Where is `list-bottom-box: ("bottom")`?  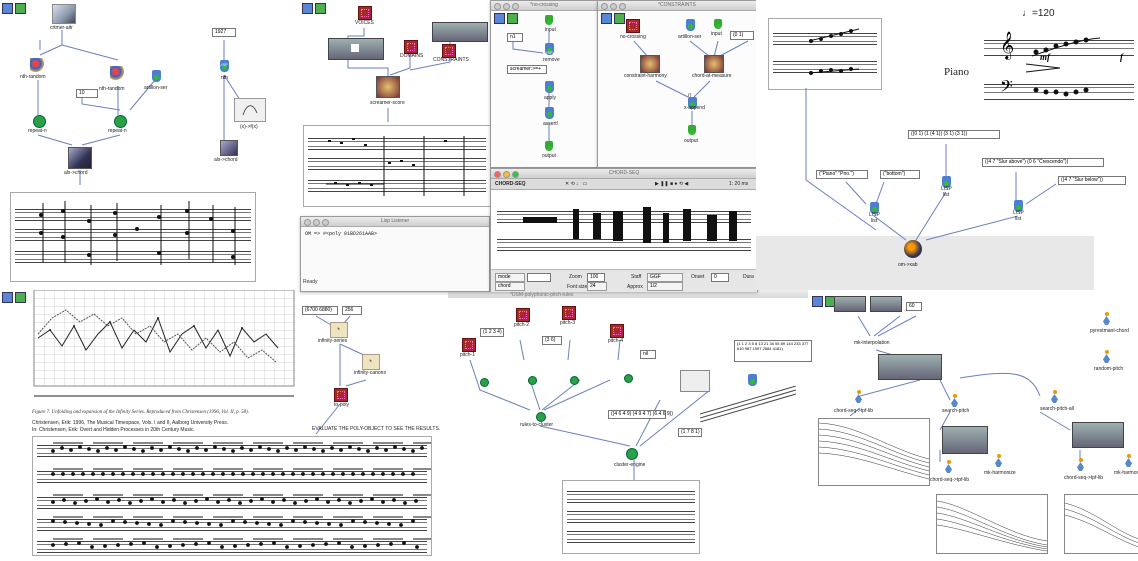 list-bottom-box: ("bottom") is located at coordinates (900, 174).